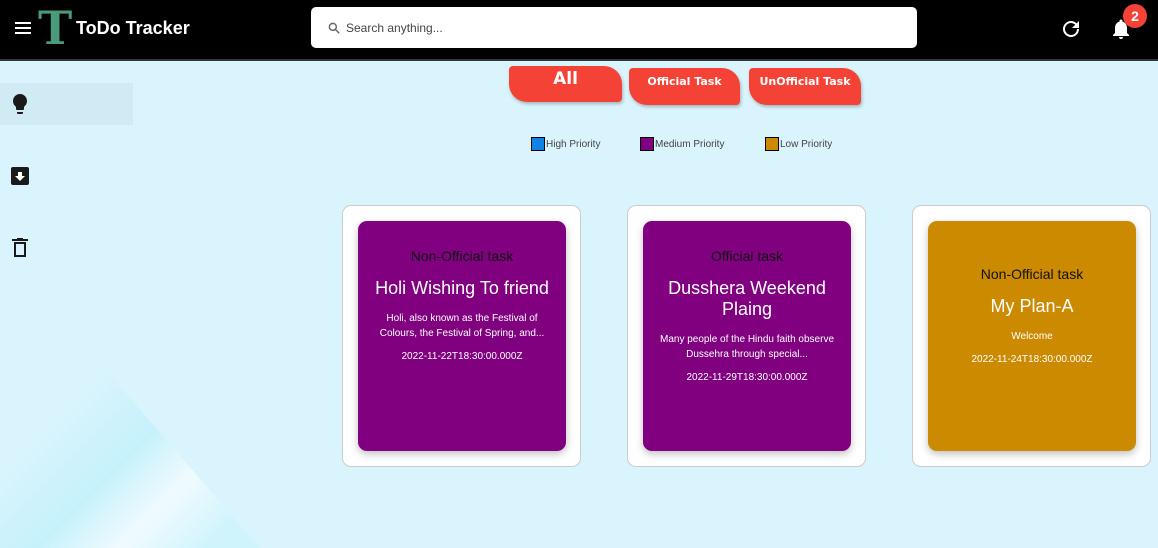 The height and width of the screenshot is (548, 1158). I want to click on legend-label: High Priority, so click(573, 144).